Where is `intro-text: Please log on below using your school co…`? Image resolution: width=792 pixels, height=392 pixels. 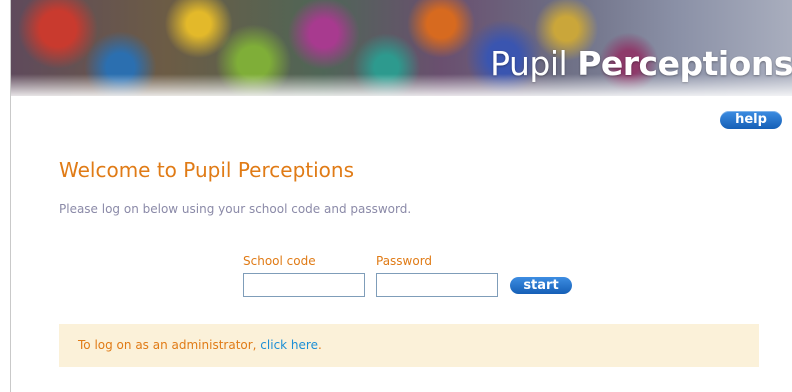 intro-text: Please log on below using your school co… is located at coordinates (235, 209).